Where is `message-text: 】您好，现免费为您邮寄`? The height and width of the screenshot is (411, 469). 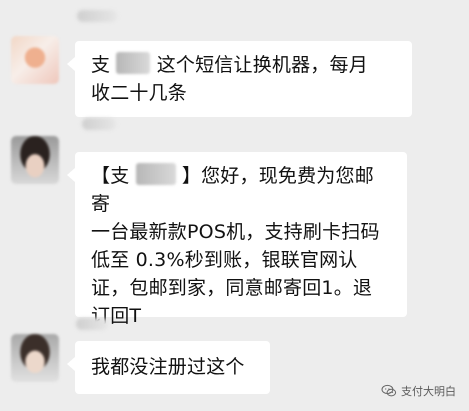
message-text: 】您好，现免费为您邮寄 is located at coordinates (232, 190).